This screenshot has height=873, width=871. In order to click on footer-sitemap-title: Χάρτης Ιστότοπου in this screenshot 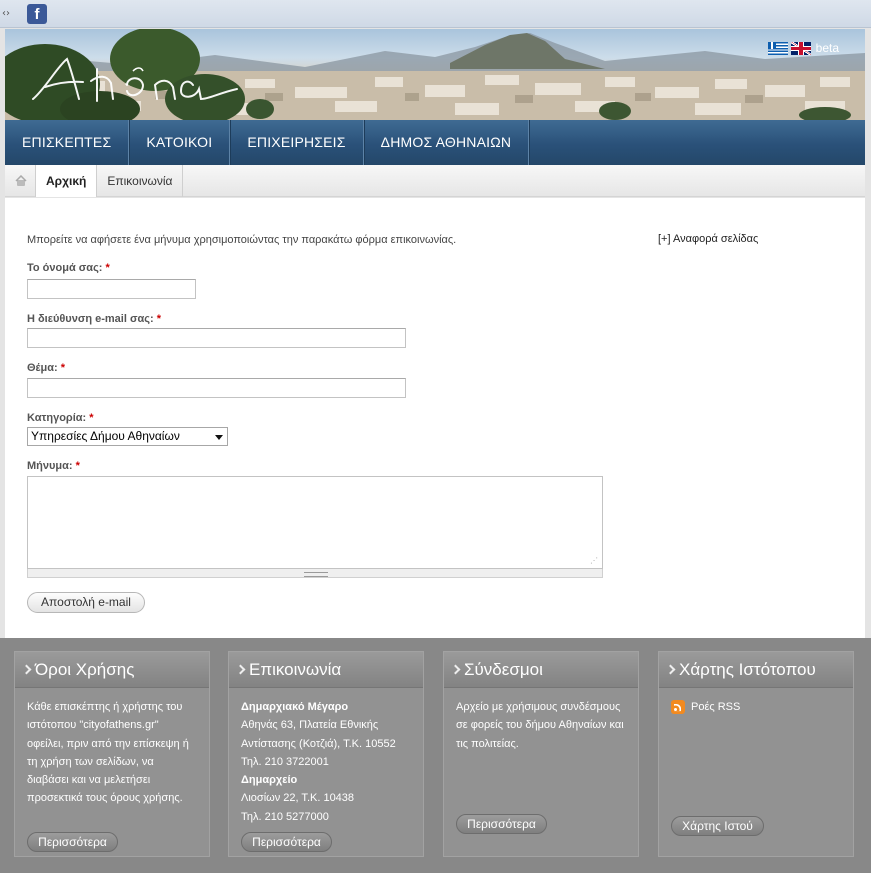, I will do `click(756, 670)`.